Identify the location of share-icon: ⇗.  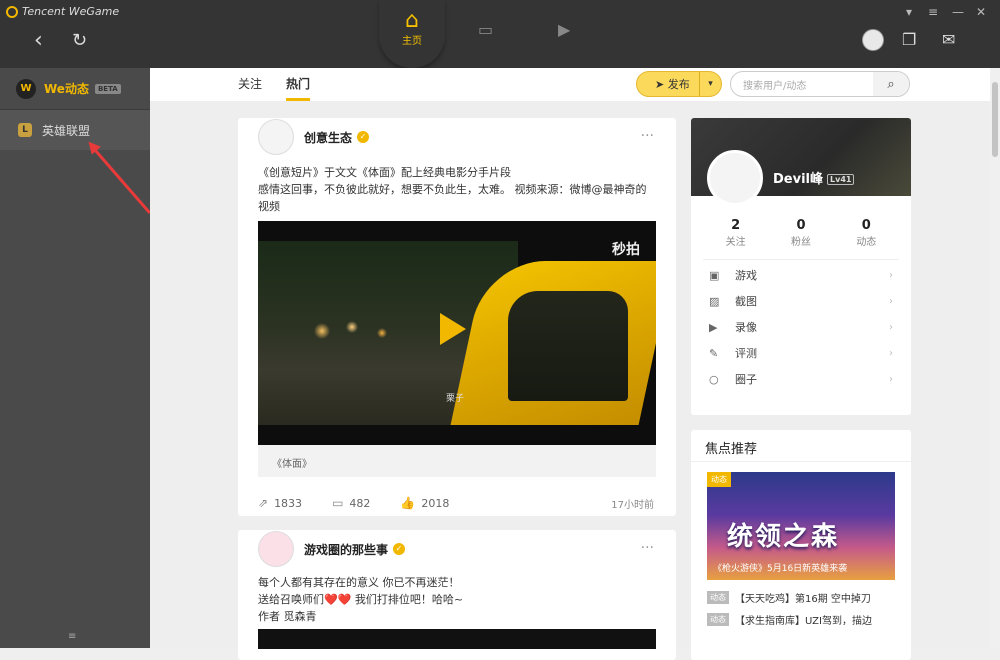
(263, 503).